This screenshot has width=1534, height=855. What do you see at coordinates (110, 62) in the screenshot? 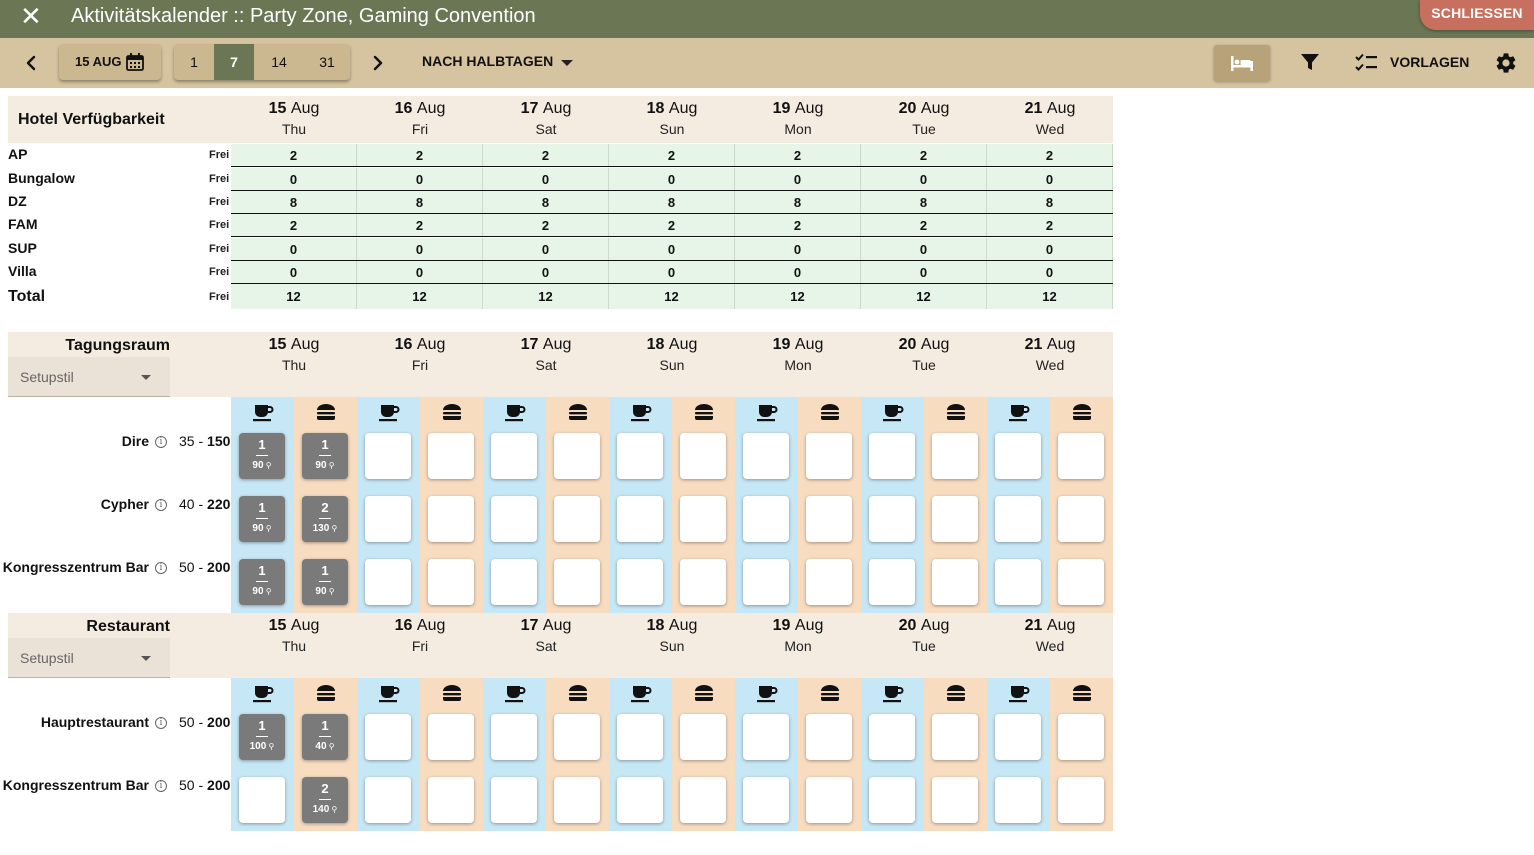
I see `date-picker-button: 15 AUG` at bounding box center [110, 62].